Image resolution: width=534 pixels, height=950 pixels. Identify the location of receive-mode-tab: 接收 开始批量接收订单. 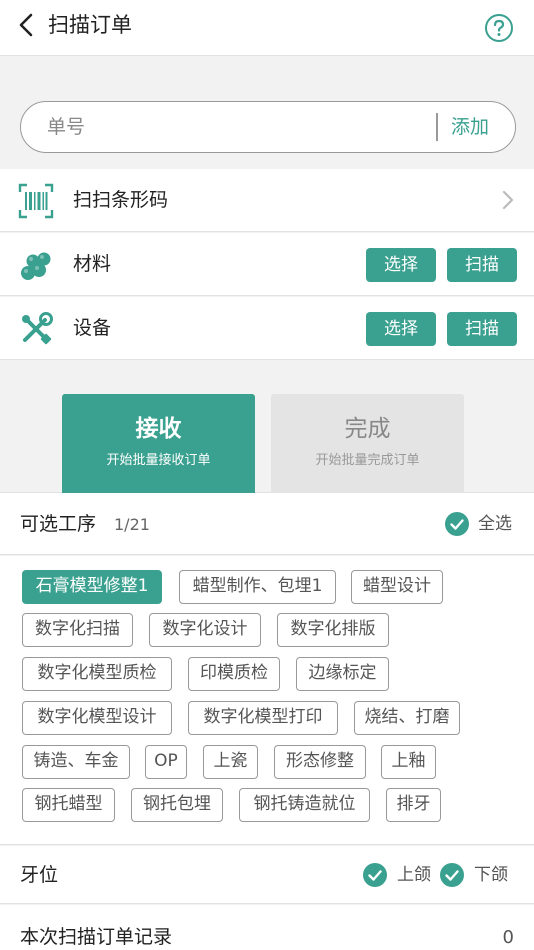
(158, 443).